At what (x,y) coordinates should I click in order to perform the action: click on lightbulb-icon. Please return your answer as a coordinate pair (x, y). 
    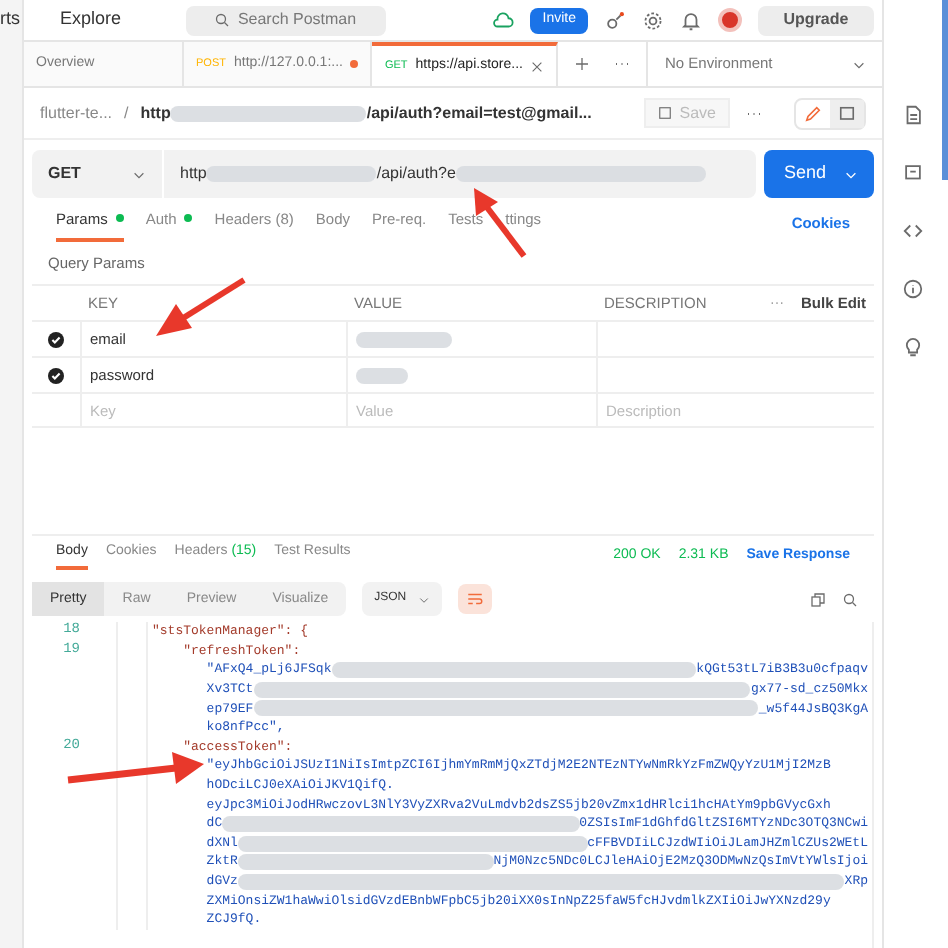
    Looking at the image, I should click on (913, 347).